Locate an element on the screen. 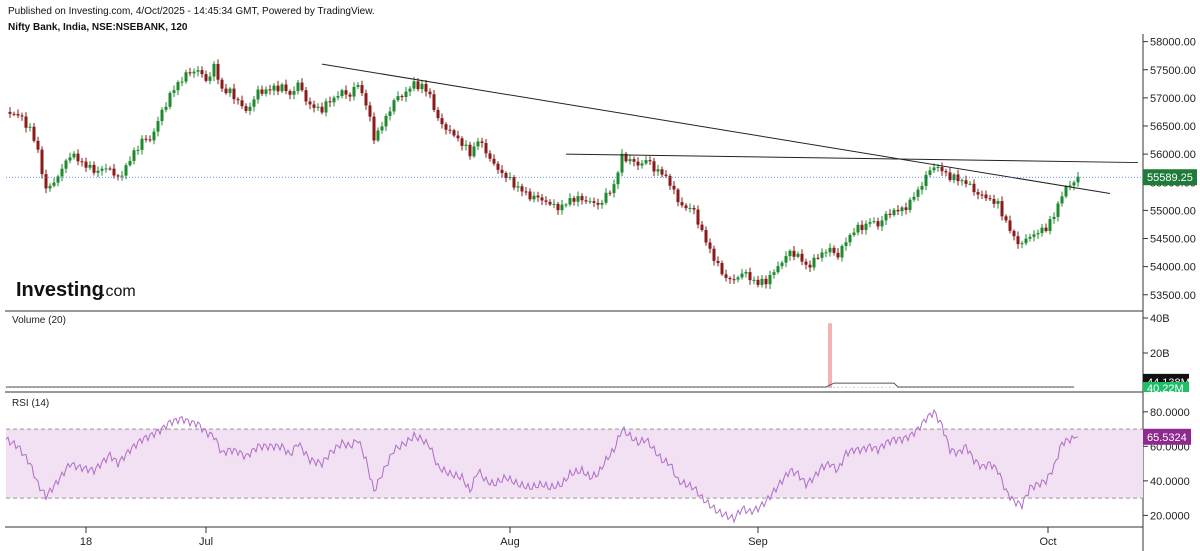 The image size is (1200, 551). volume-axis-label: 20B is located at coordinates (1160, 354).